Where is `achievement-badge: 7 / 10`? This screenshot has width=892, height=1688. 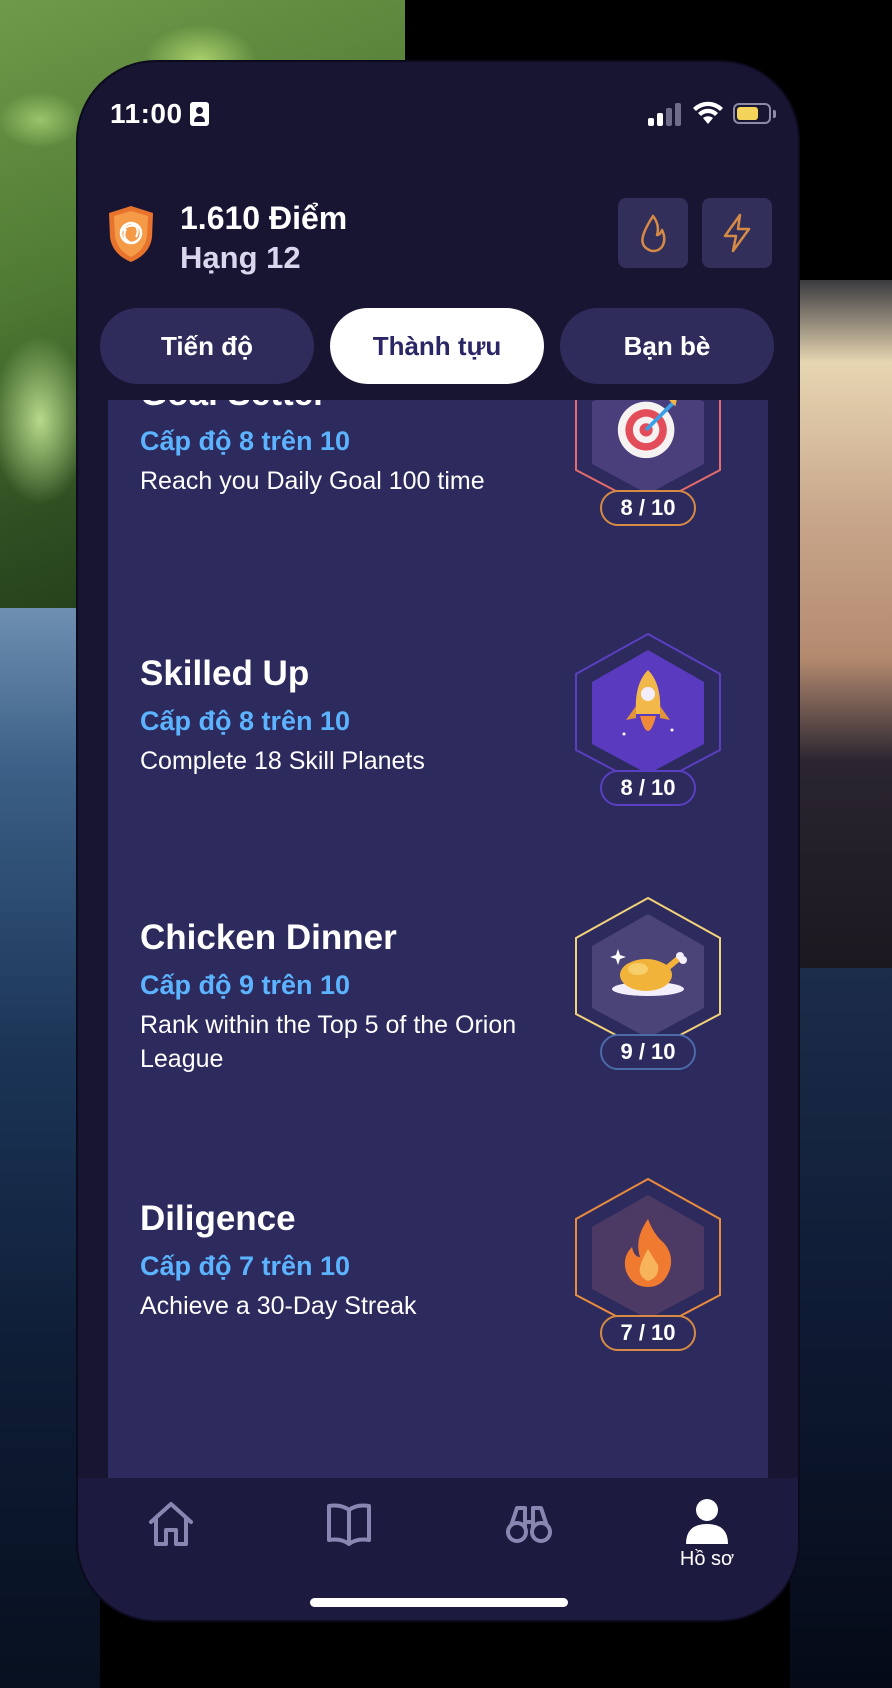
achievement-badge: 7 / 10 is located at coordinates (648, 1263).